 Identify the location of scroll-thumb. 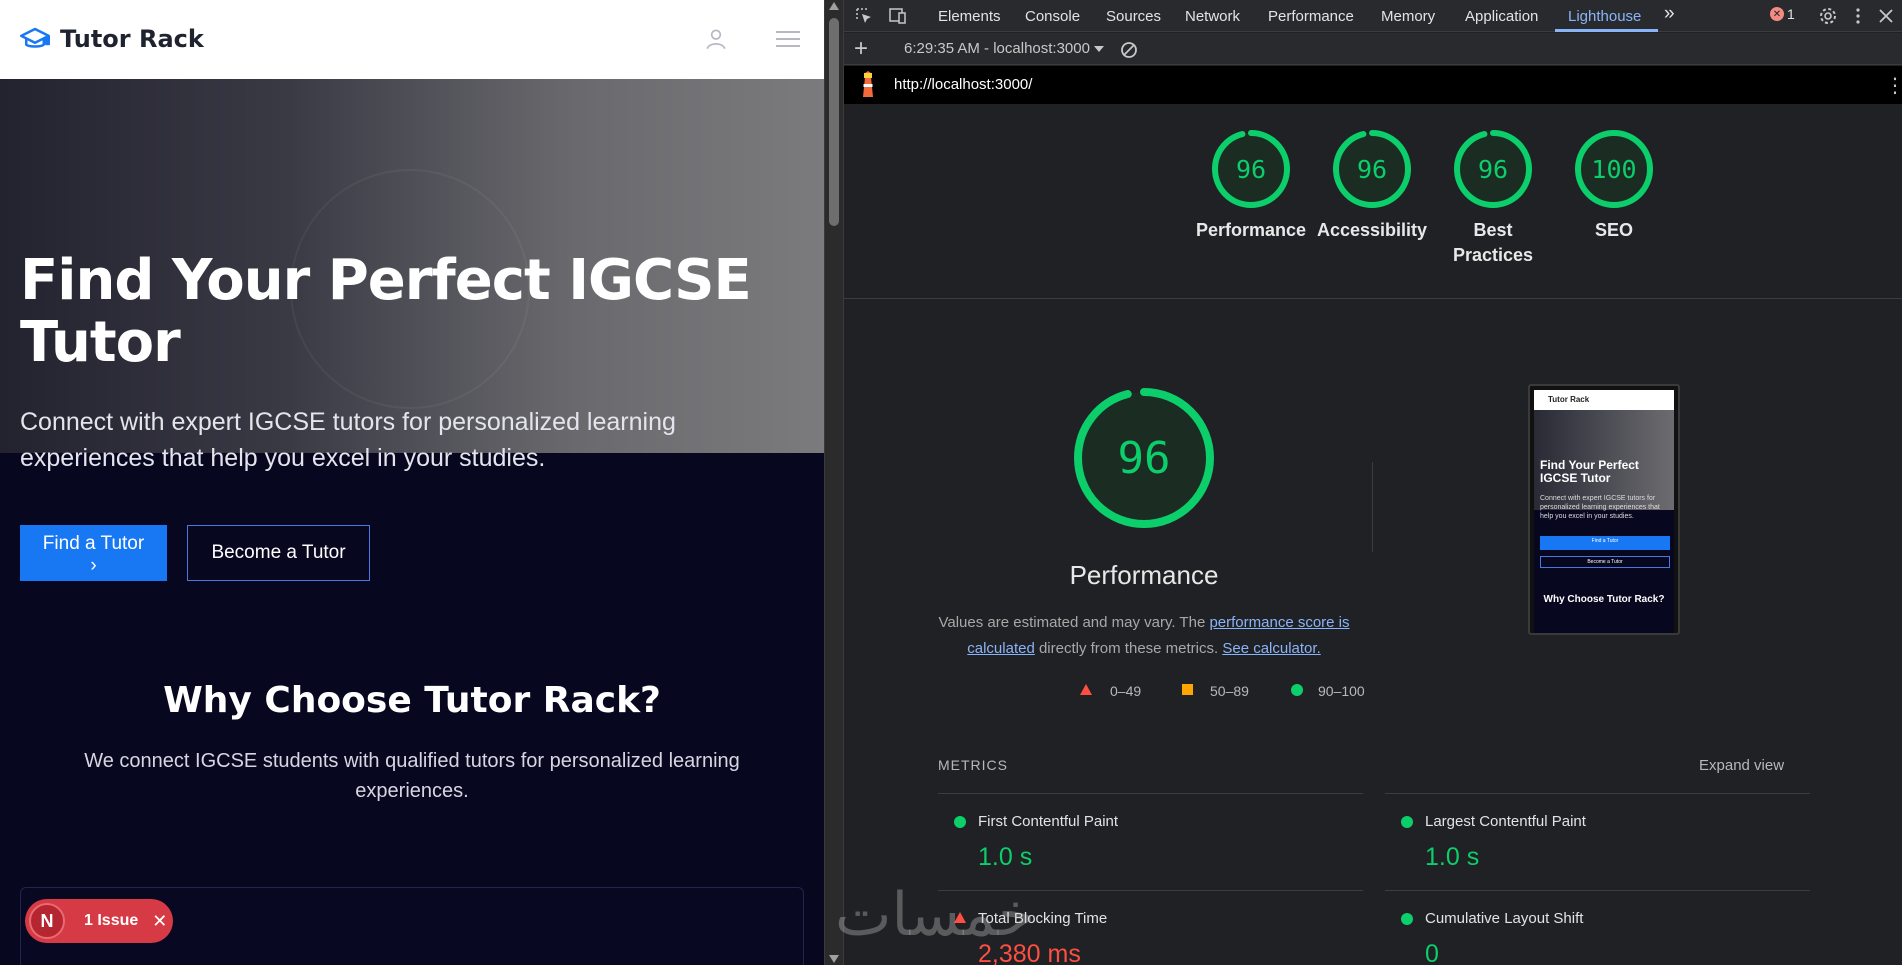
(834, 122).